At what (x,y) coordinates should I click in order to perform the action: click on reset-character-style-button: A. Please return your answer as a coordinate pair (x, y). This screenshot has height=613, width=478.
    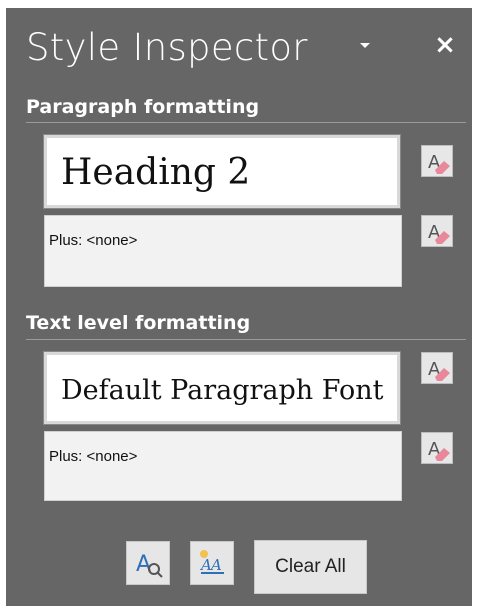
    Looking at the image, I should click on (437, 368).